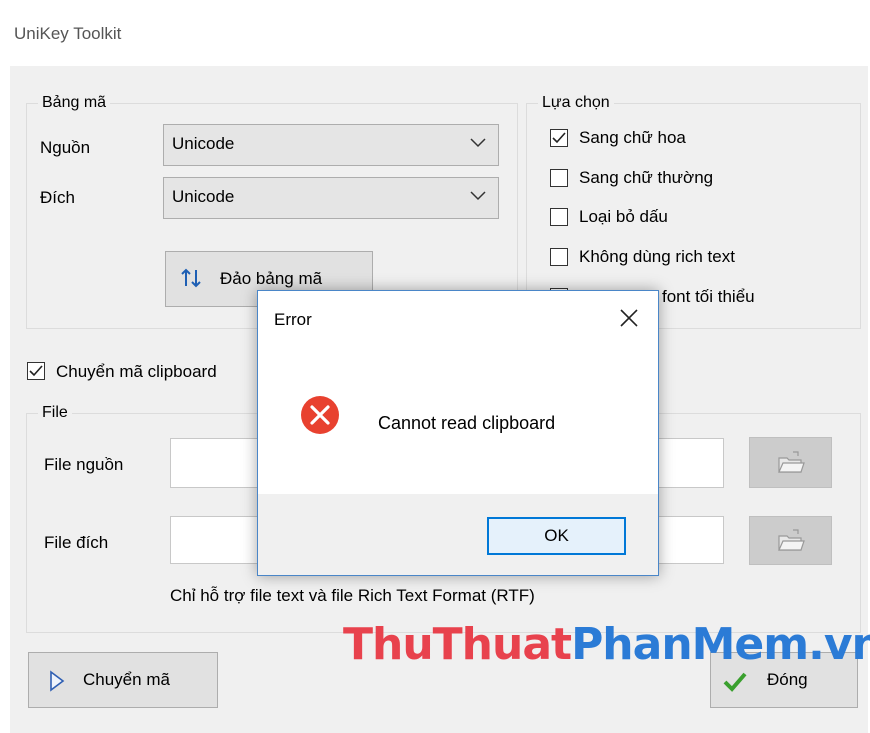 The height and width of the screenshot is (733, 870). What do you see at coordinates (293, 319) in the screenshot?
I see `dialog-title: Error` at bounding box center [293, 319].